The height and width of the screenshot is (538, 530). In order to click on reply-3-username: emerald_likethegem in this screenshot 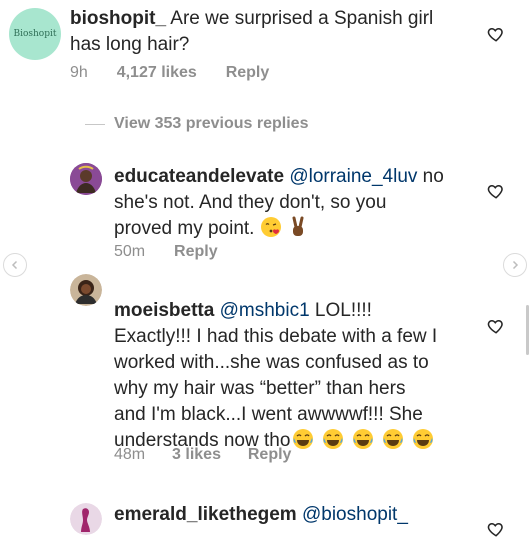, I will do `click(205, 514)`.